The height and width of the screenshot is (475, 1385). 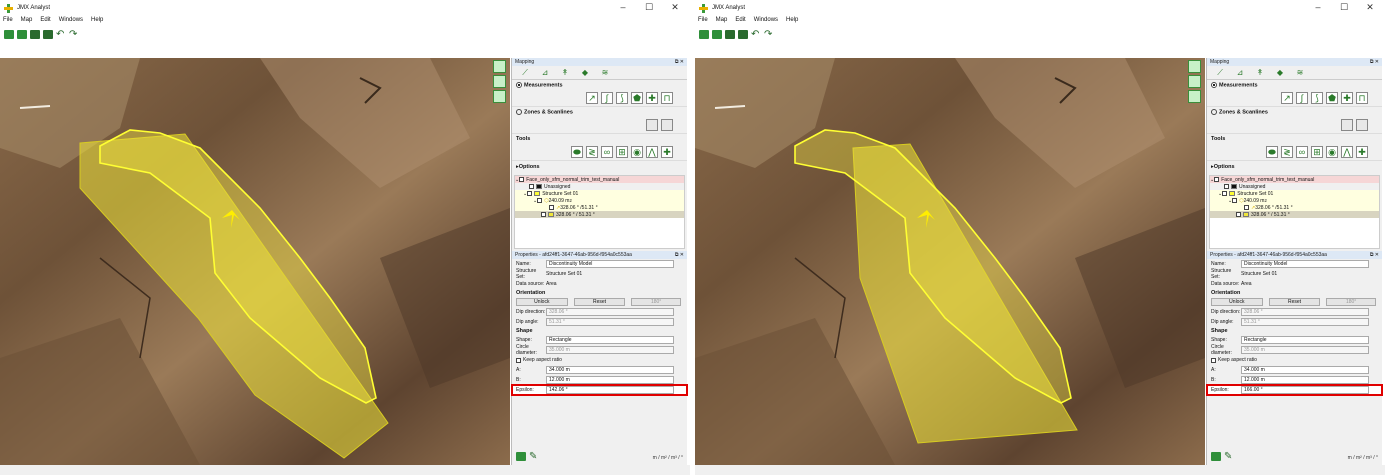 I want to click on zone-tool-icon, so click(x=652, y=125).